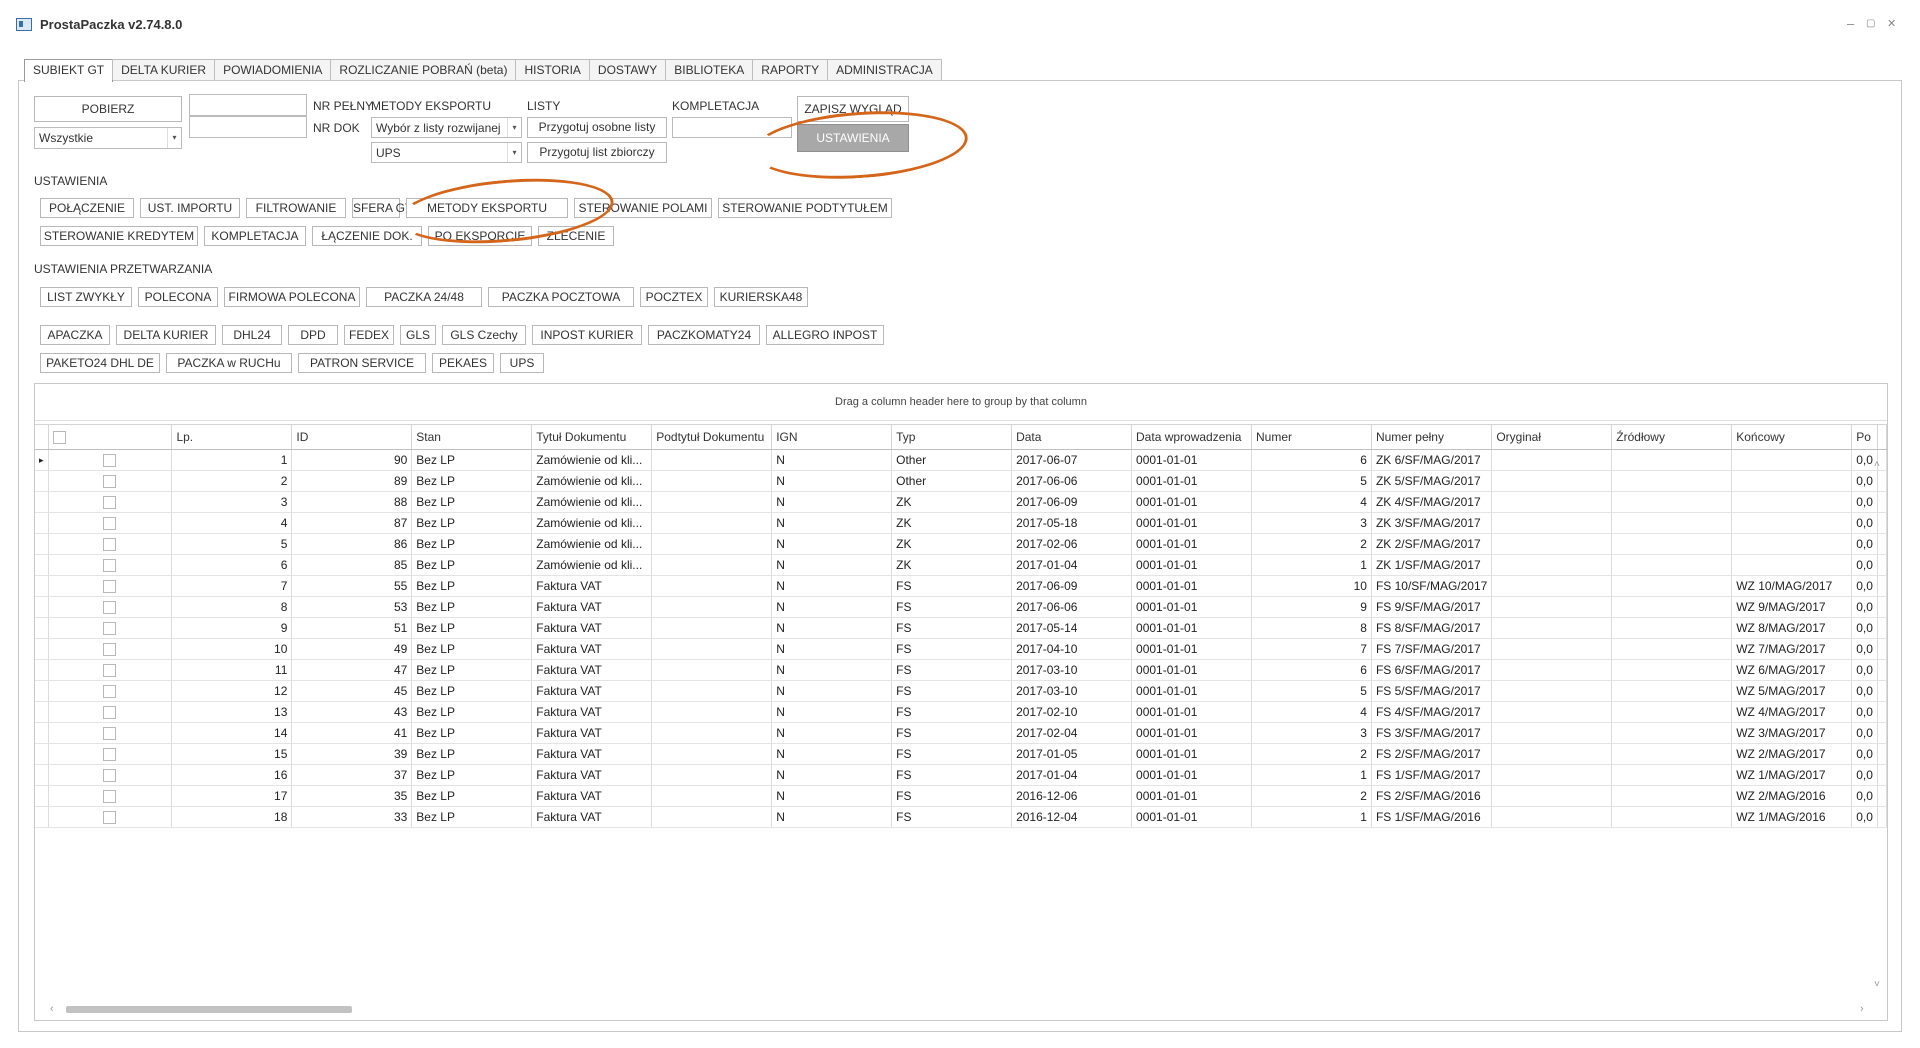  Describe the element at coordinates (952, 481) in the screenshot. I see `table-cell-typ: Other` at that location.